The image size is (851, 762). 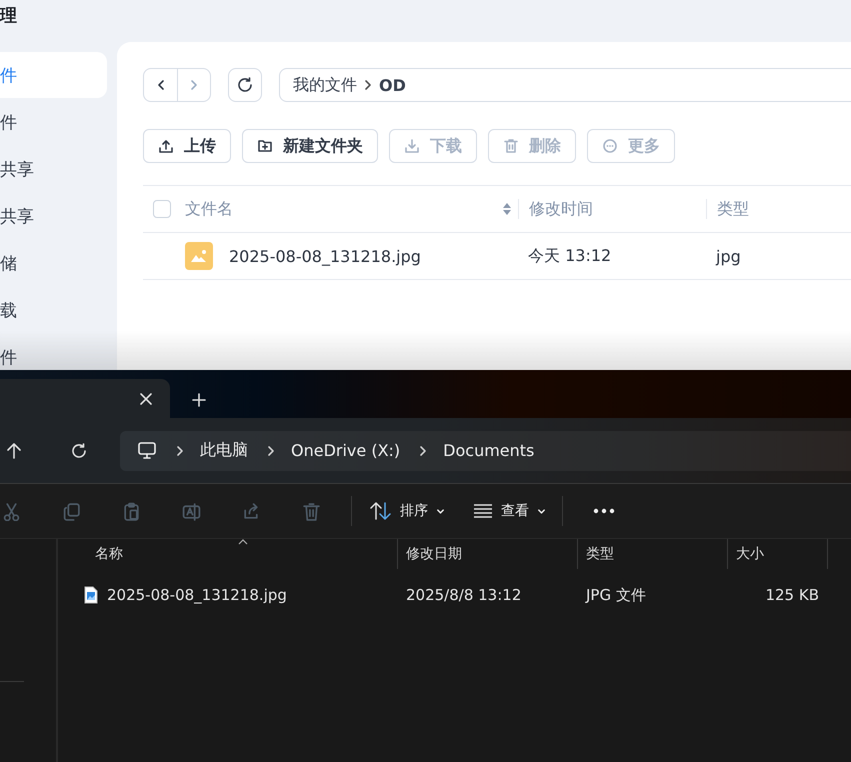 What do you see at coordinates (483, 511) in the screenshot?
I see `lines-icon` at bounding box center [483, 511].